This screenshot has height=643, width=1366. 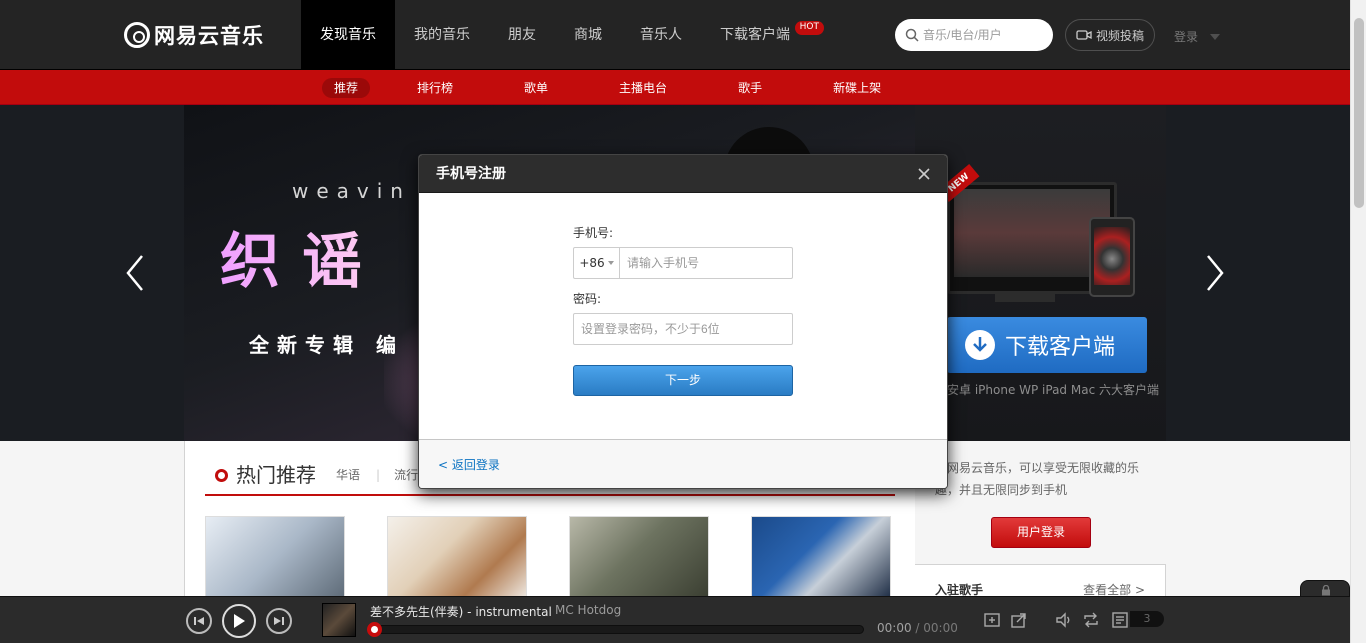 I want to click on password-label: 密码:, so click(x=587, y=299).